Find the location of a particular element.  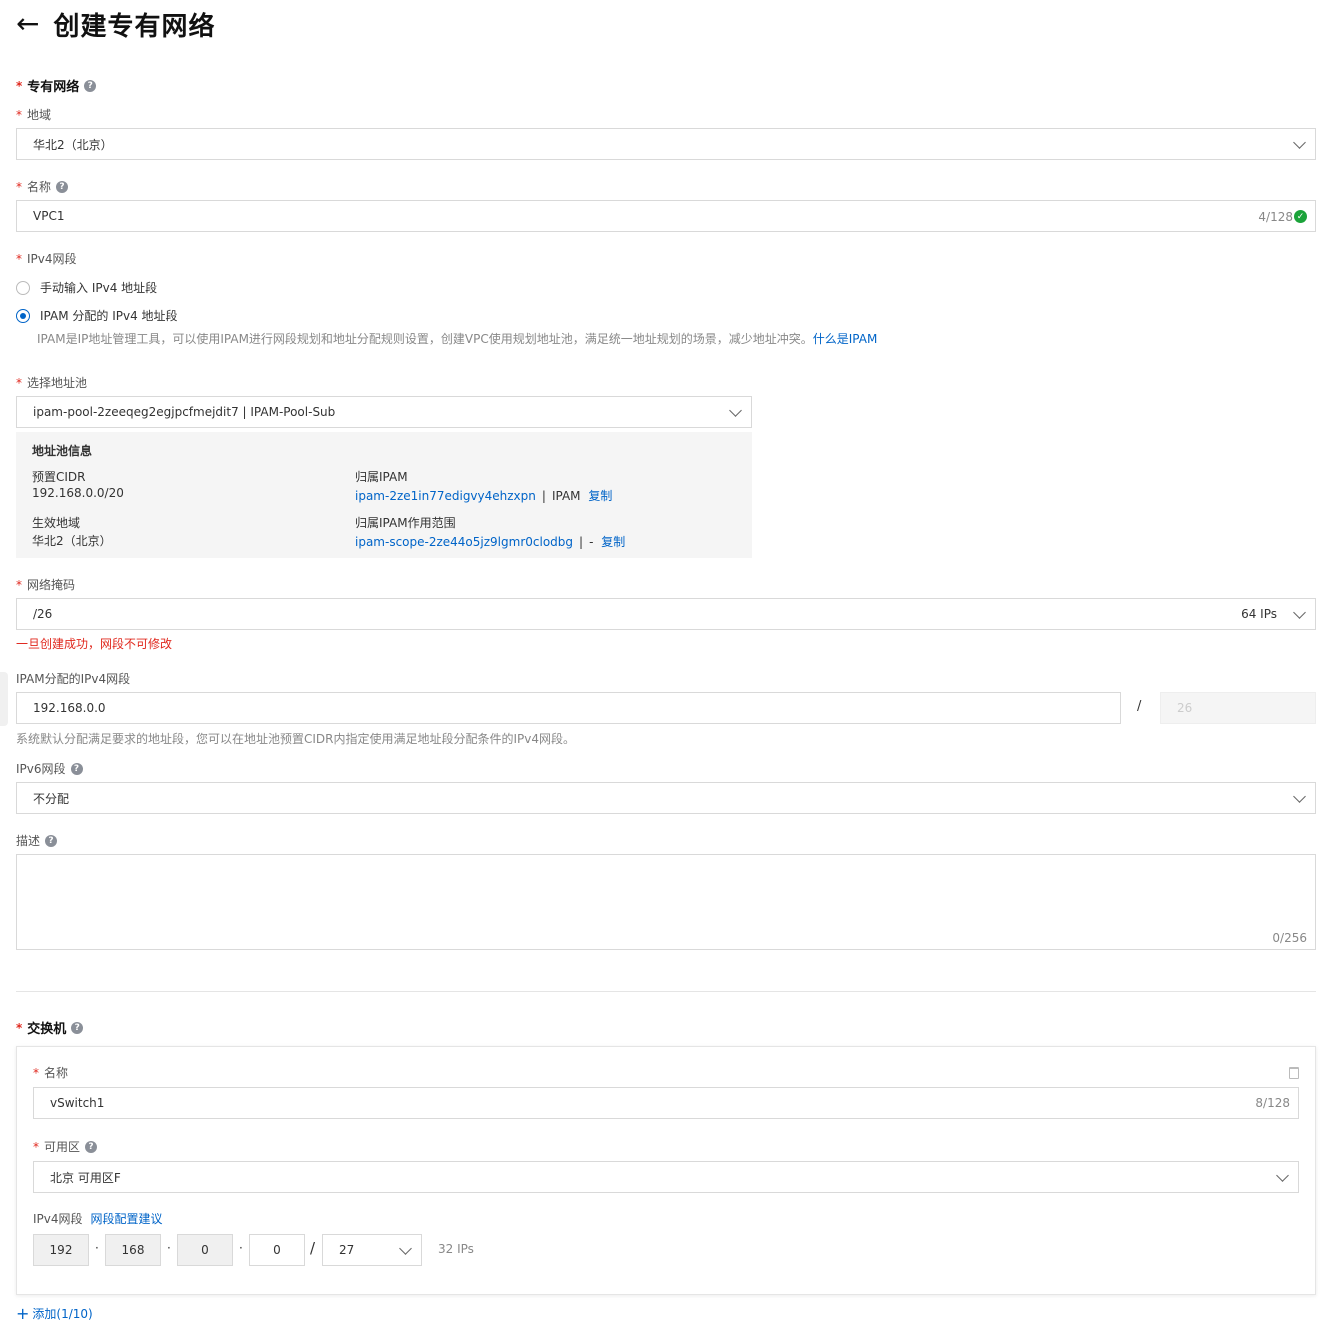

check-circle-icon: ✓ is located at coordinates (1300, 216).